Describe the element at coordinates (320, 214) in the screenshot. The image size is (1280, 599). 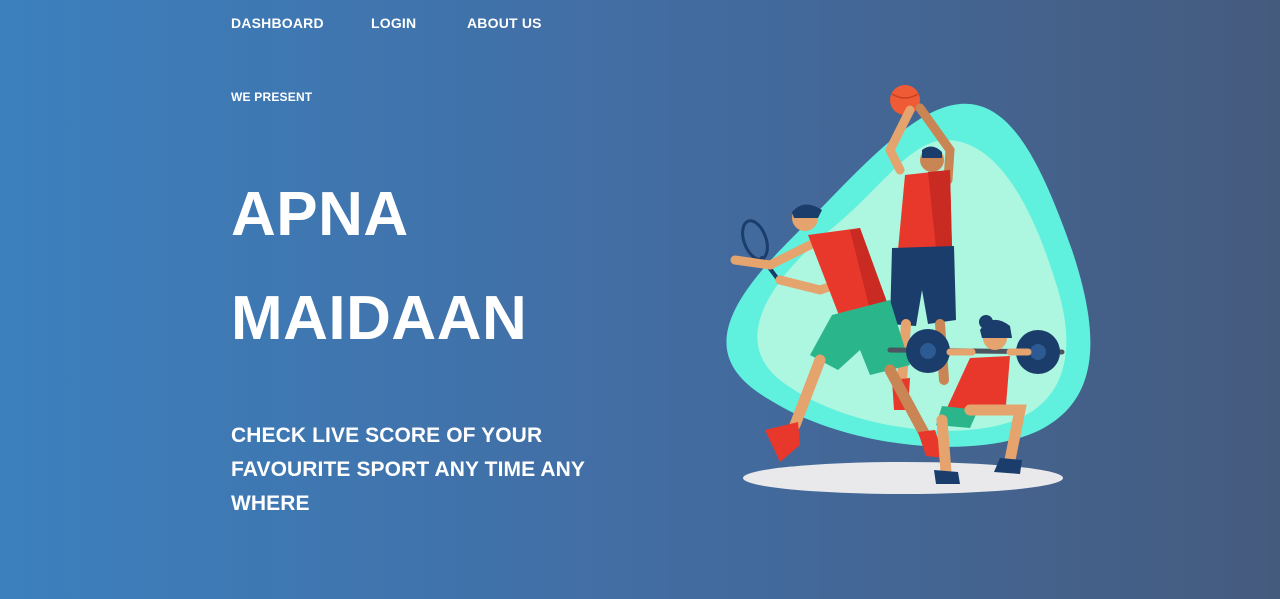
I see `hero-title-line-1: APNA` at that location.